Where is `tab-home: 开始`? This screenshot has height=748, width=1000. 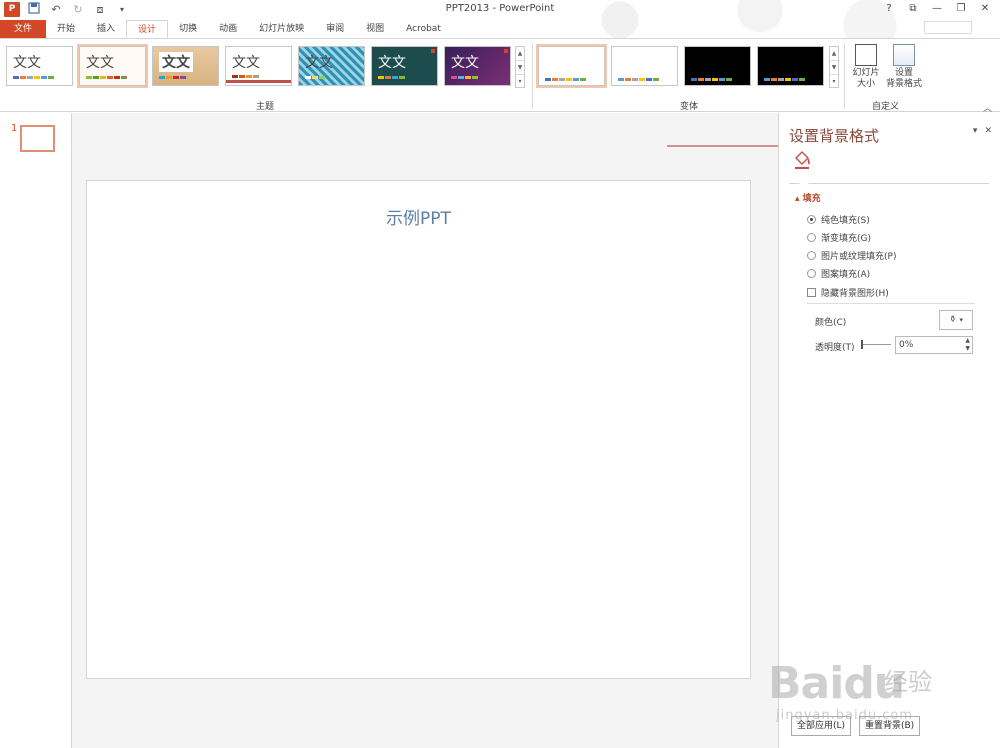
tab-home: 开始 is located at coordinates (66, 29).